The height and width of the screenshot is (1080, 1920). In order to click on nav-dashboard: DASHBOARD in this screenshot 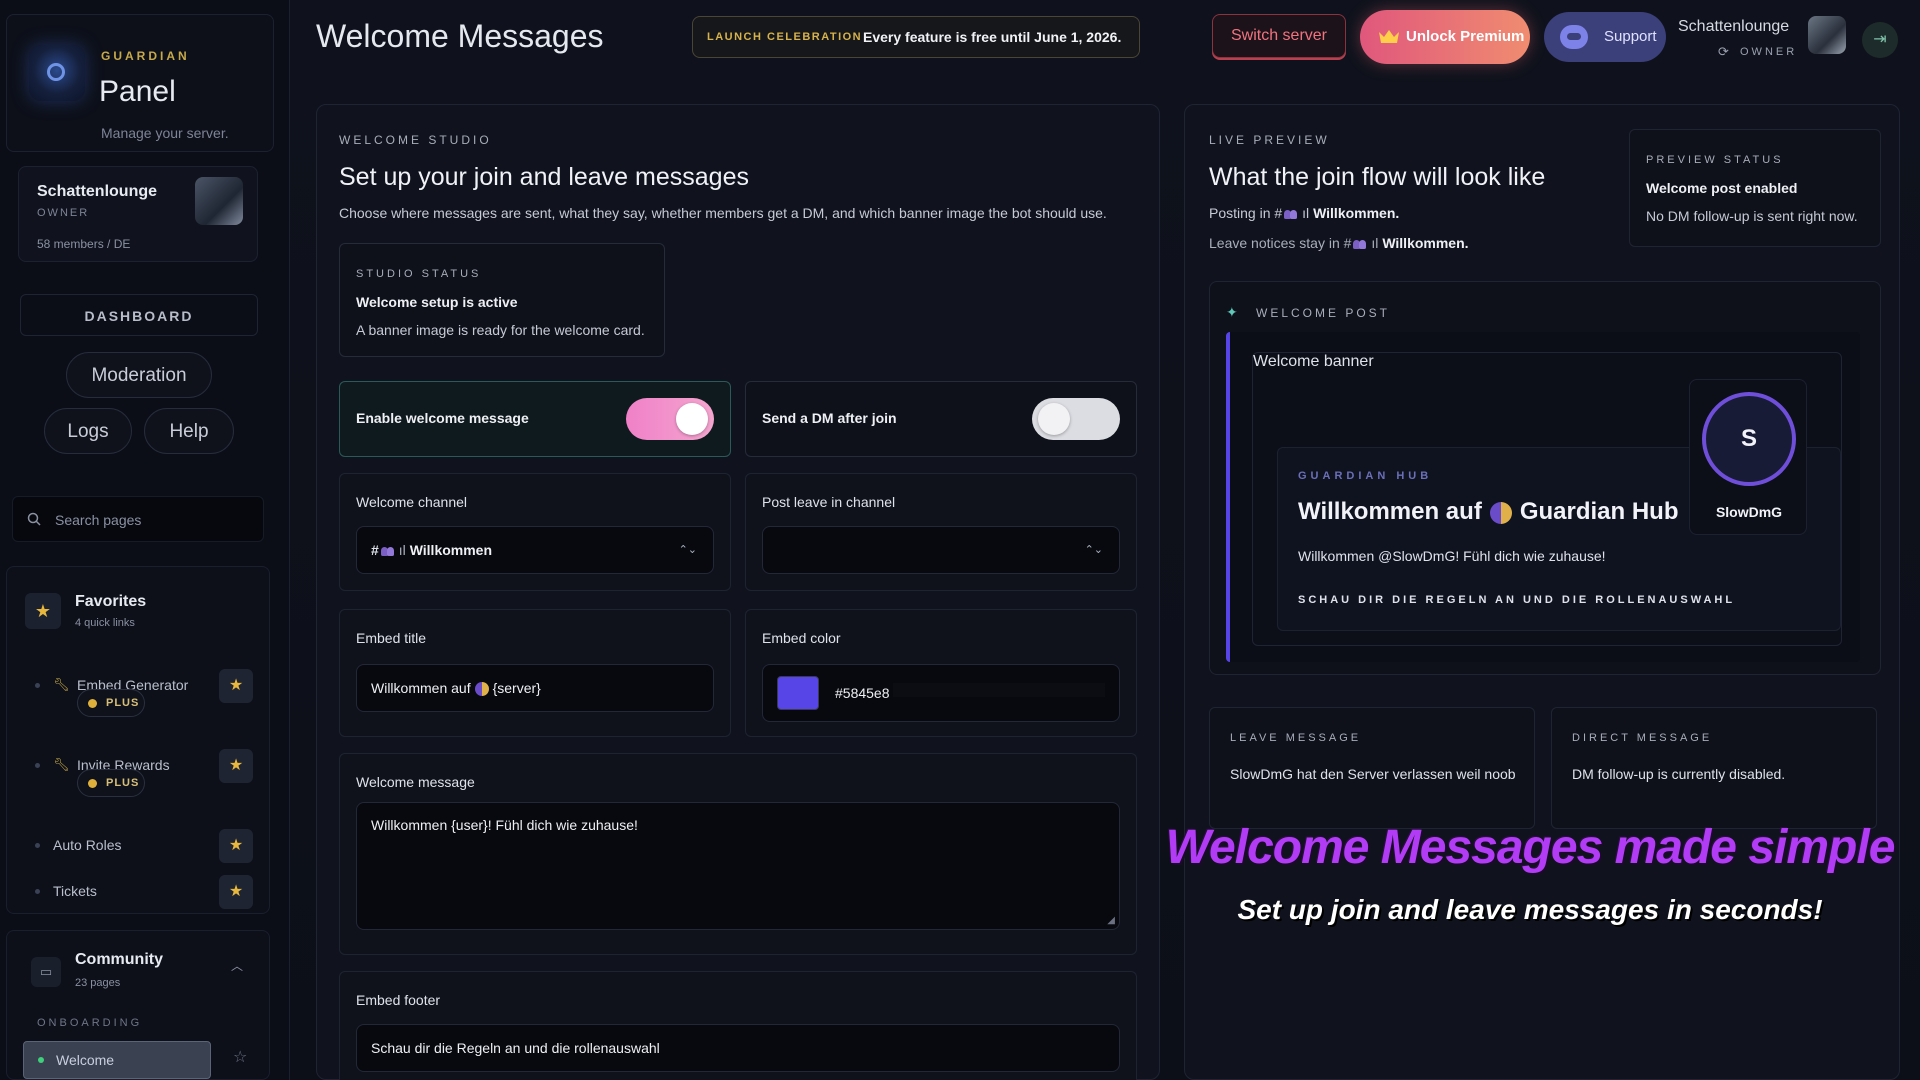, I will do `click(139, 315)`.